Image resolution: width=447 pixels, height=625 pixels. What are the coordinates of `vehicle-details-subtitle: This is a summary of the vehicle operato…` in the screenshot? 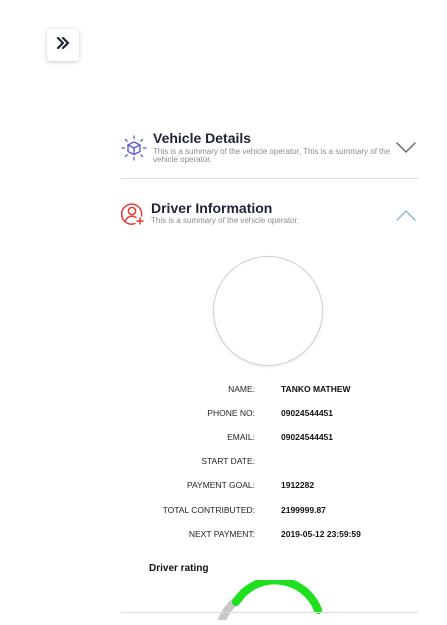 It's located at (272, 155).